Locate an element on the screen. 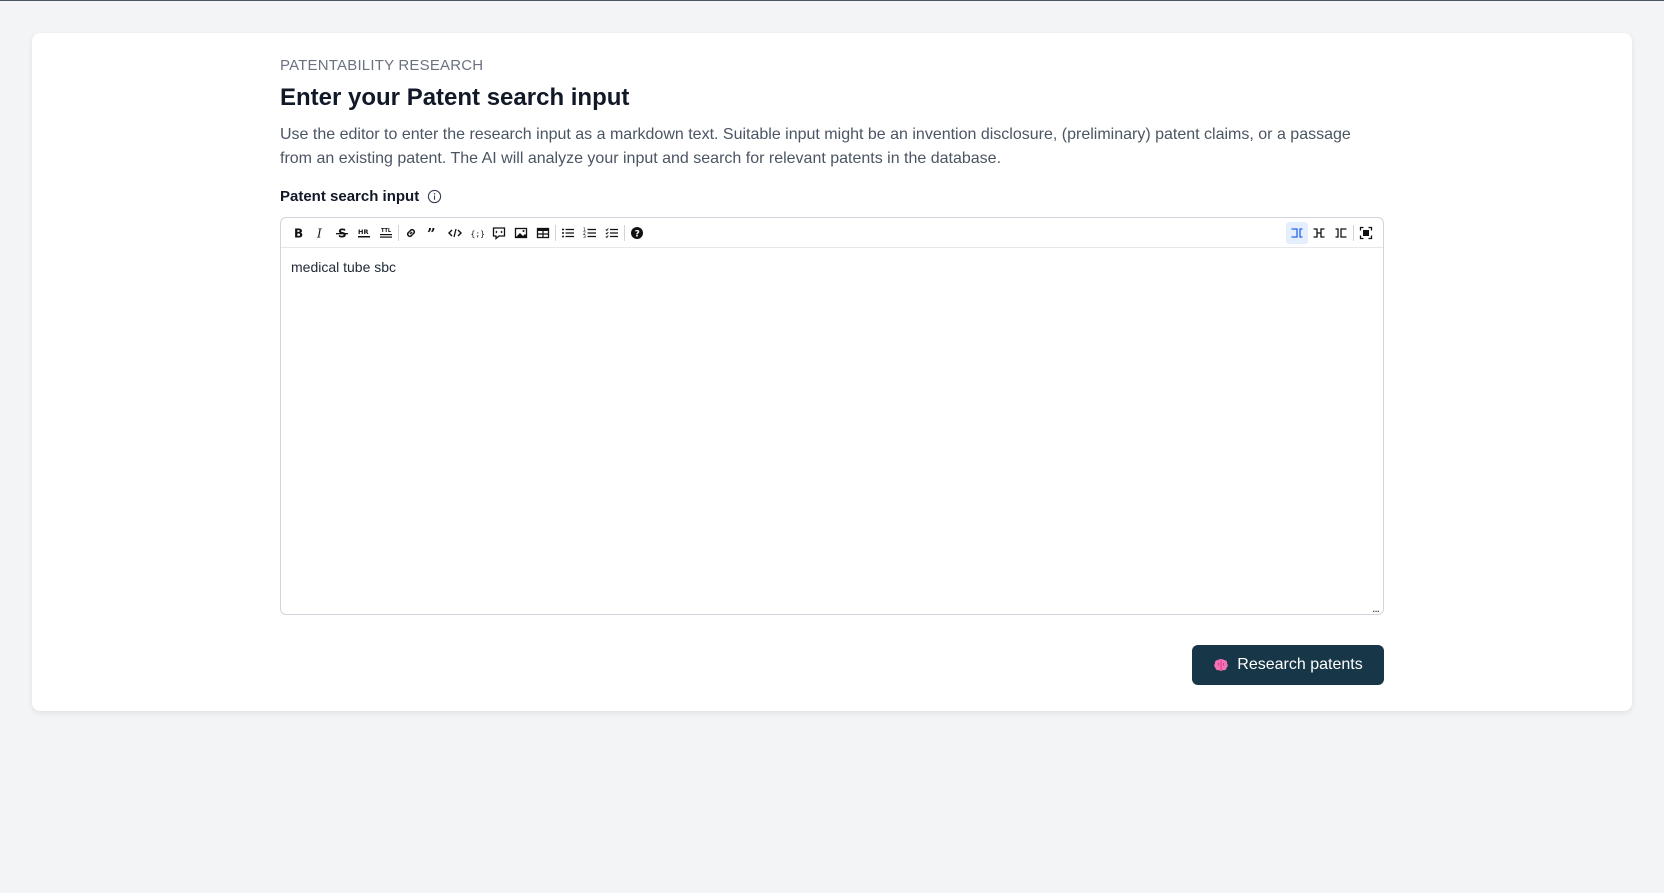  quote-icon: ” is located at coordinates (433, 233).